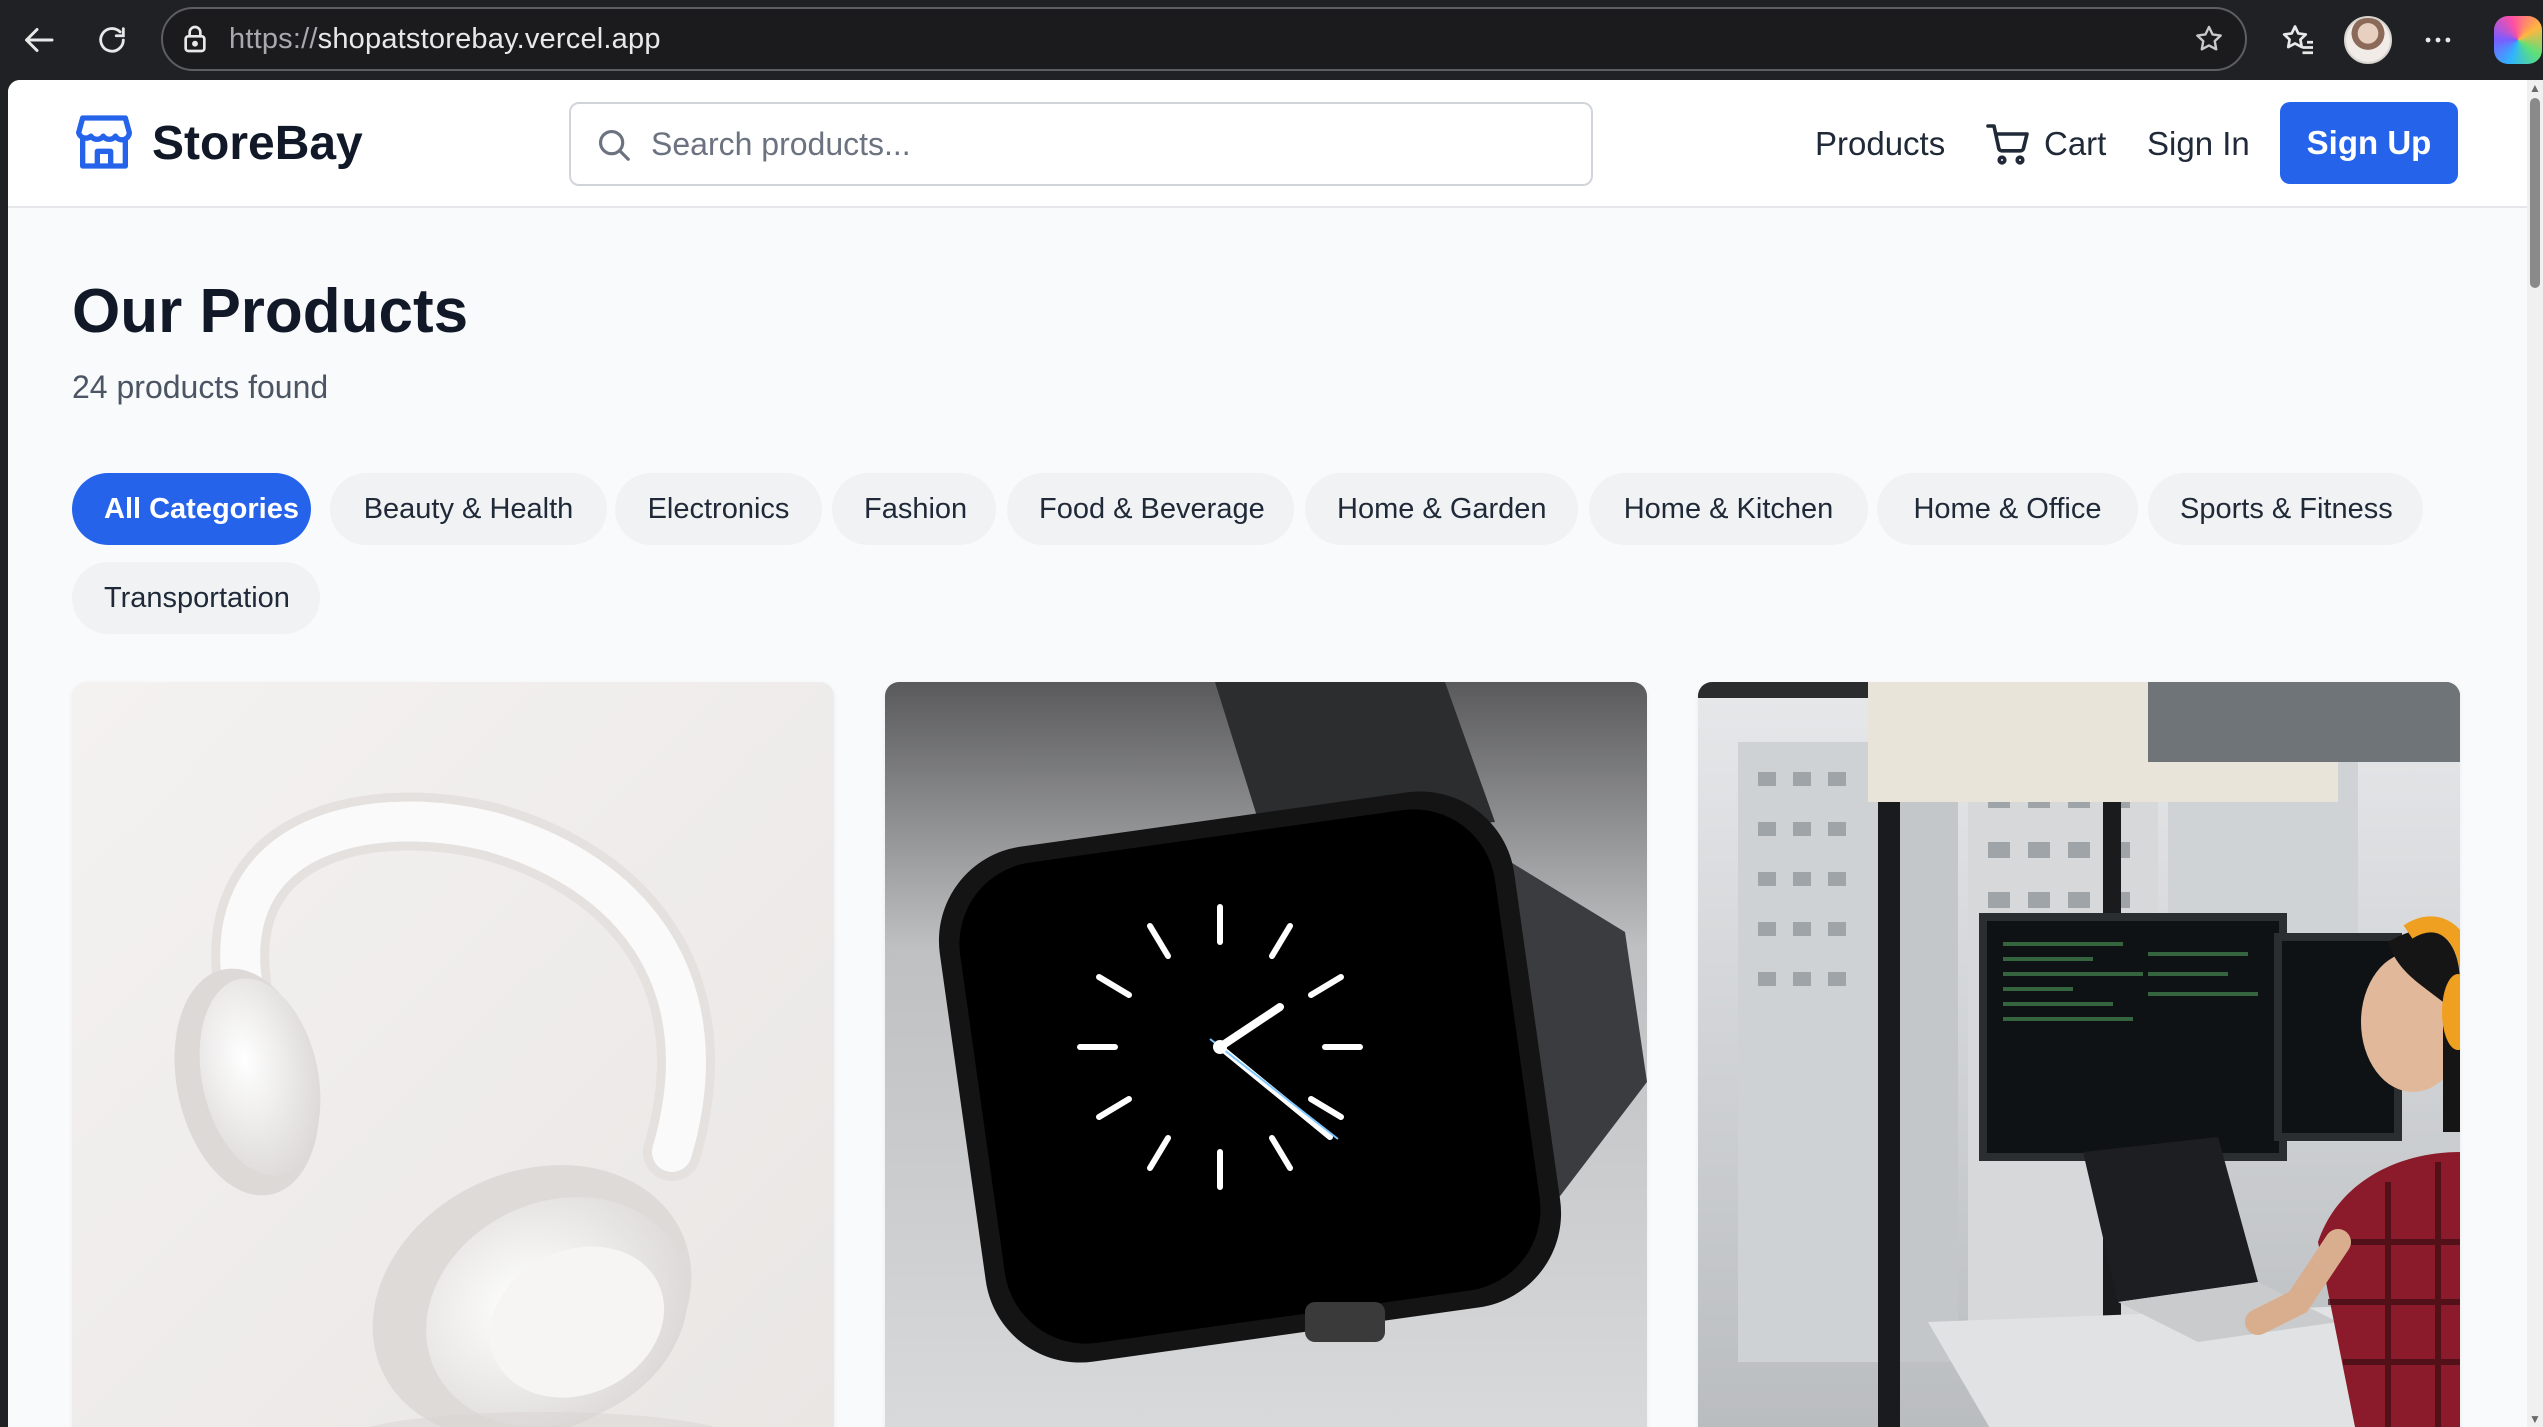 This screenshot has height=1427, width=2543. I want to click on store-icon, so click(104, 142).